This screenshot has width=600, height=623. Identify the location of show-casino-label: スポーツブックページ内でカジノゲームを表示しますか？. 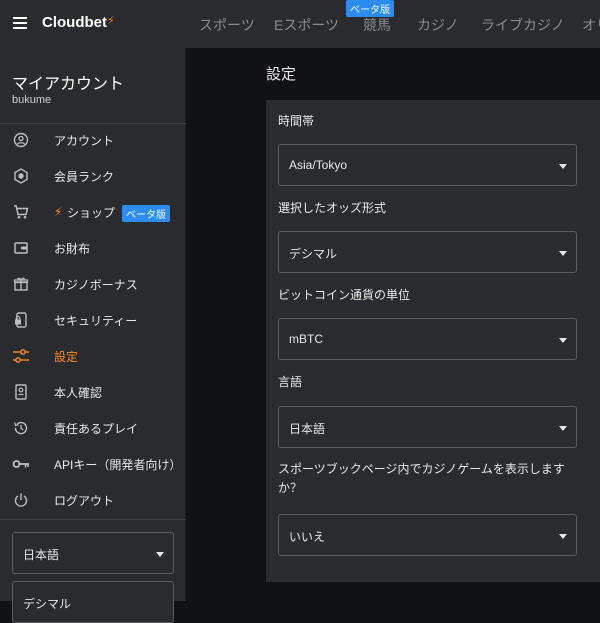
(421, 478).